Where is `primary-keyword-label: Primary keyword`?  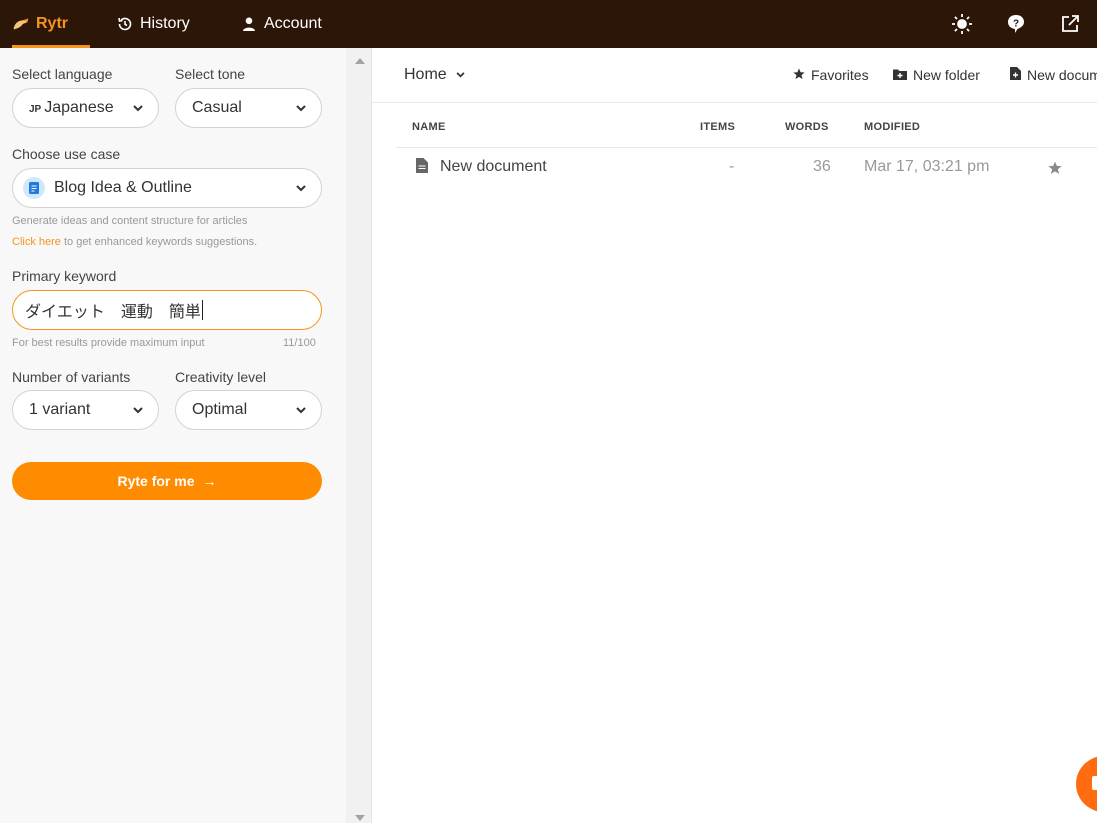
primary-keyword-label: Primary keyword is located at coordinates (64, 276).